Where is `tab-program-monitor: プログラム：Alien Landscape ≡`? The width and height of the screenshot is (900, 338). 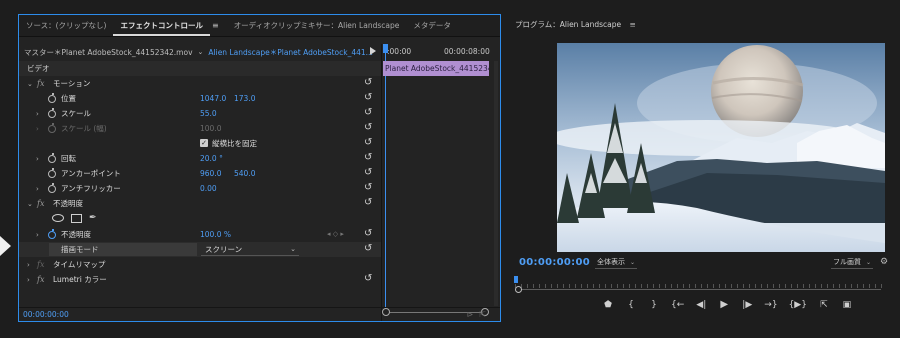
tab-program-monitor: プログラム：Alien Landscape ≡ is located at coordinates (575, 24).